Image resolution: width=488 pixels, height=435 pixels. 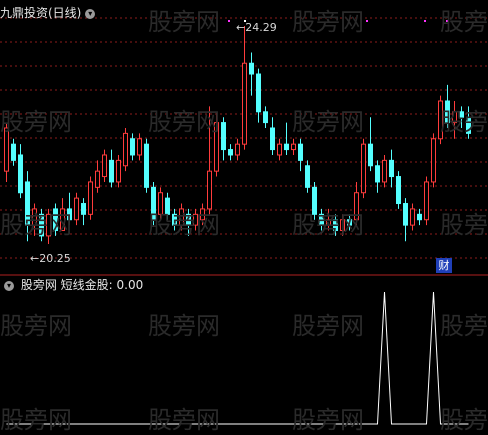 I want to click on low-price-label: ←20.25, so click(x=50, y=258).